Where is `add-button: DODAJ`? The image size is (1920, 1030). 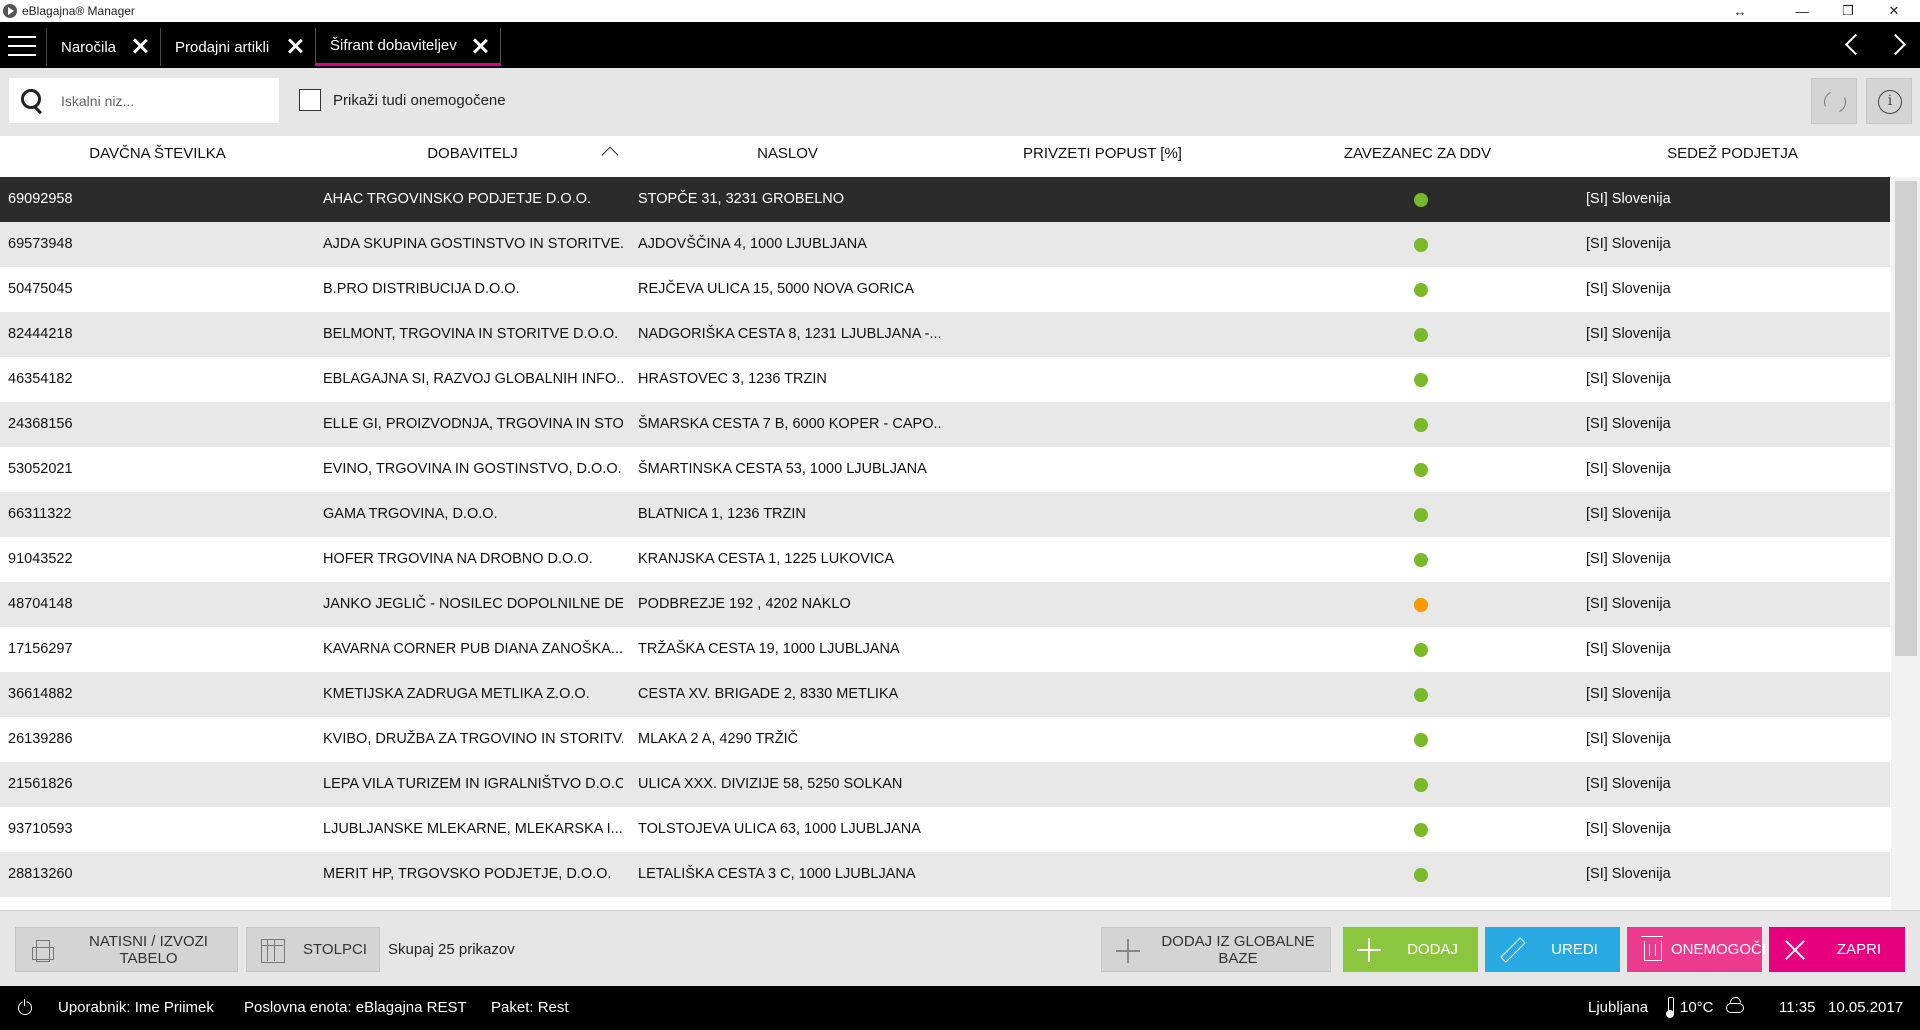
add-button: DODAJ is located at coordinates (1410, 949).